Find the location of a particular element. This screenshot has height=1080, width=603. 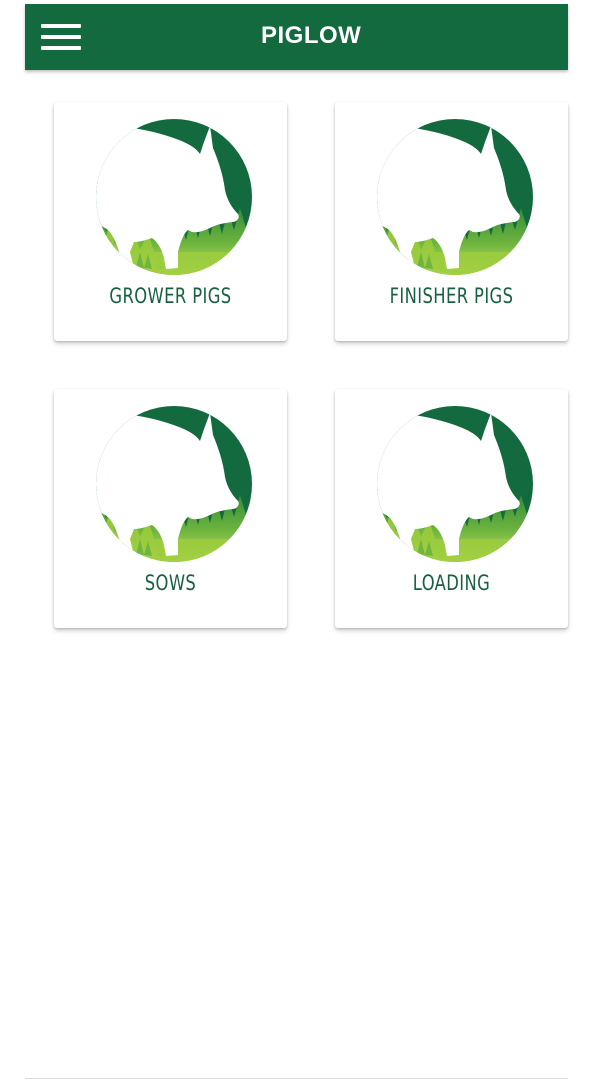

category-card-loading: LOADING is located at coordinates (451, 508).